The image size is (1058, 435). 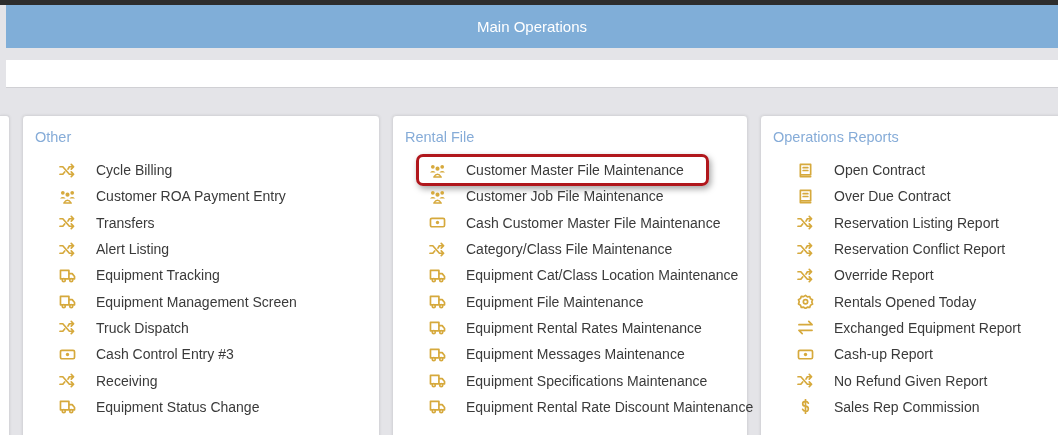 What do you see at coordinates (836, 136) in the screenshot?
I see `panel-title: Operations Reports` at bounding box center [836, 136].